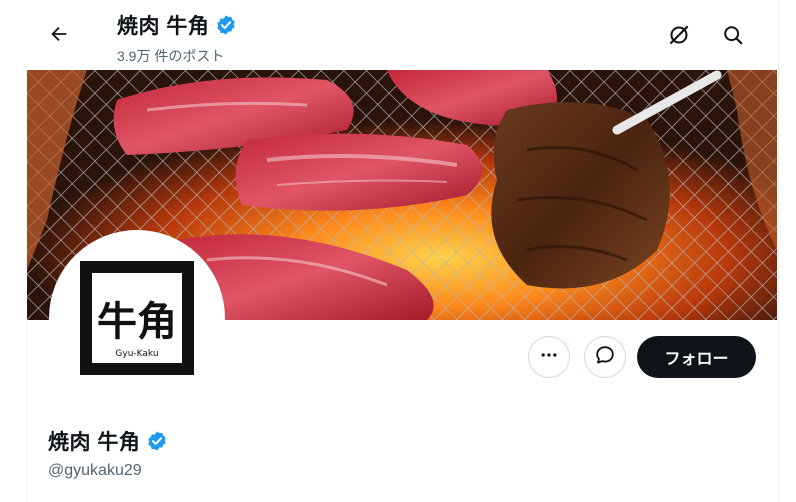 Image resolution: width=796 pixels, height=502 pixels. I want to click on back-button, so click(59, 36).